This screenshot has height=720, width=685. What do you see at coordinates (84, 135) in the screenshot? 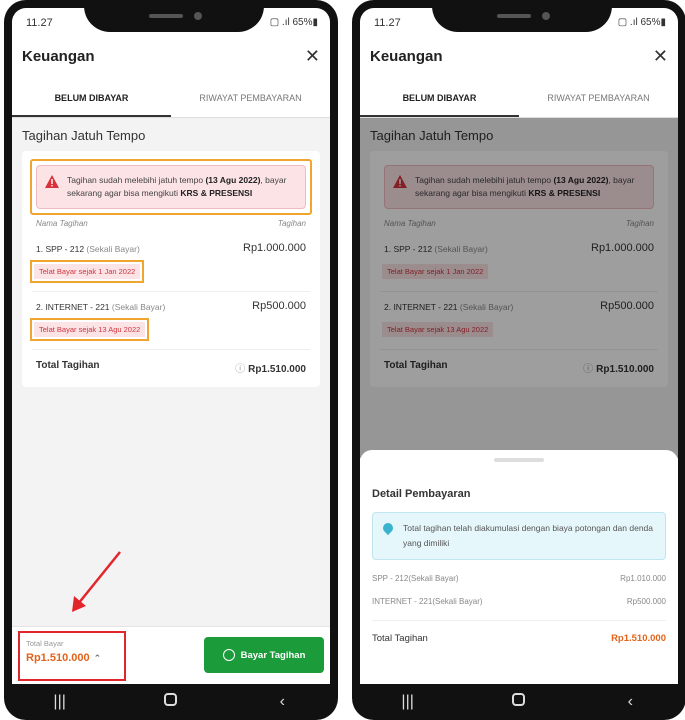
I see `section-title: Tagihan Jatuh Tempo` at bounding box center [84, 135].